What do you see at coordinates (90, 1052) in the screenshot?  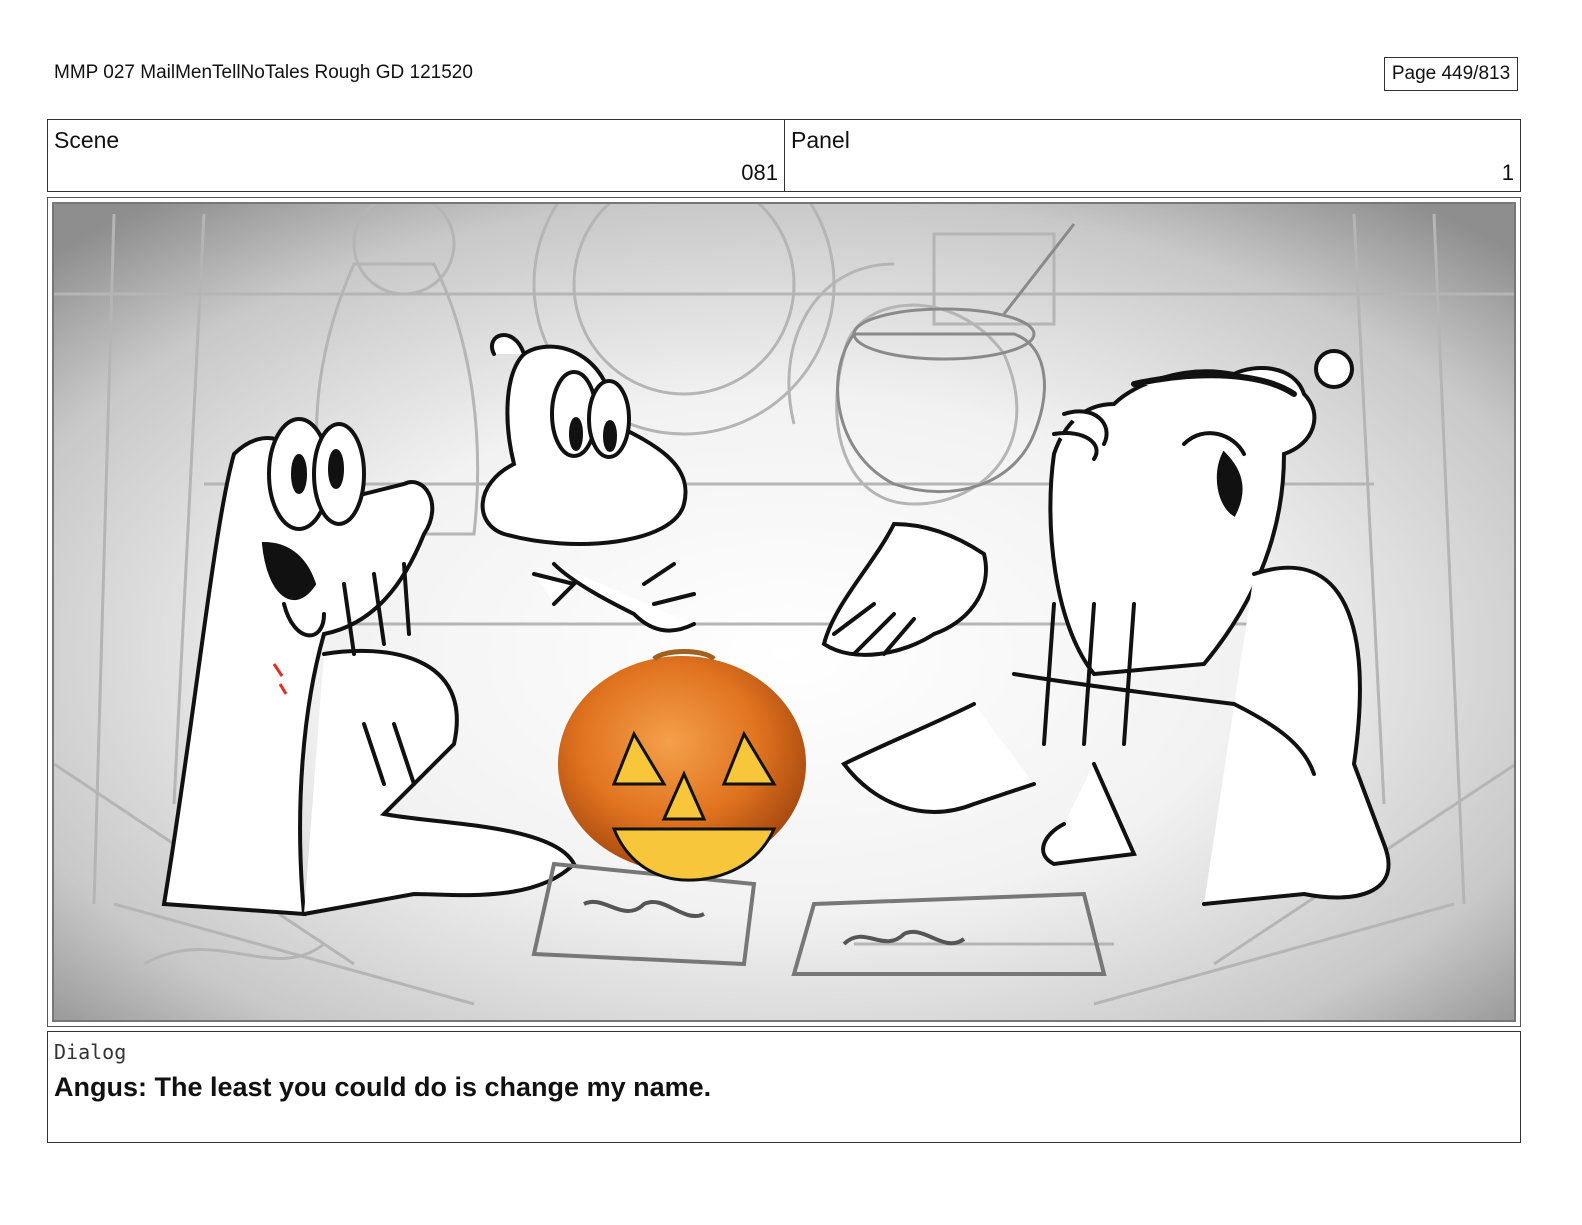 I see `dialog-label: Dialog` at bounding box center [90, 1052].